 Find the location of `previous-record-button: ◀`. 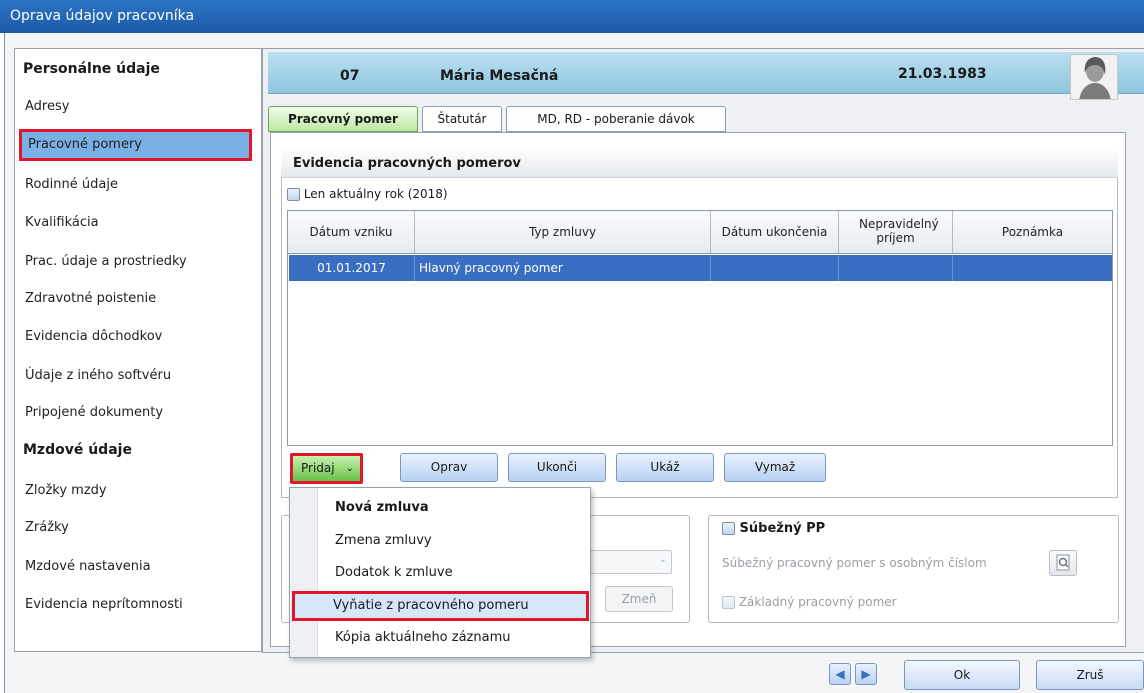

previous-record-button: ◀ is located at coordinates (840, 674).